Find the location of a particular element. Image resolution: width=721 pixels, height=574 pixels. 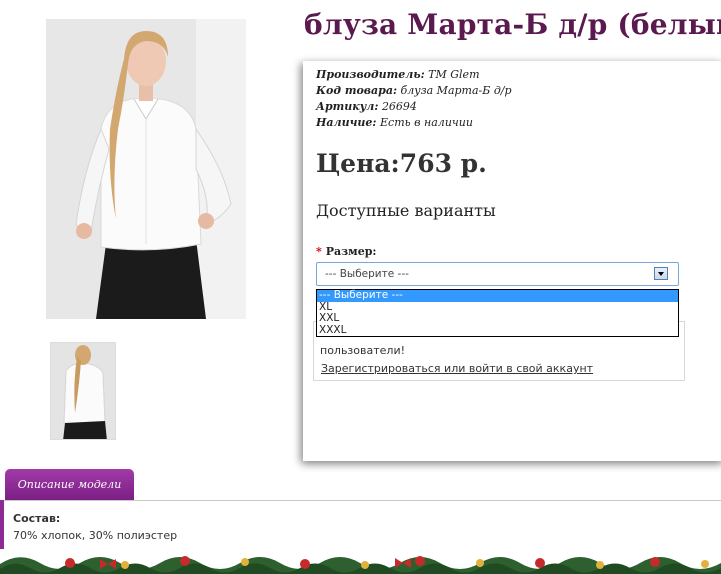

spec-value: ТМ Glem is located at coordinates (454, 74).